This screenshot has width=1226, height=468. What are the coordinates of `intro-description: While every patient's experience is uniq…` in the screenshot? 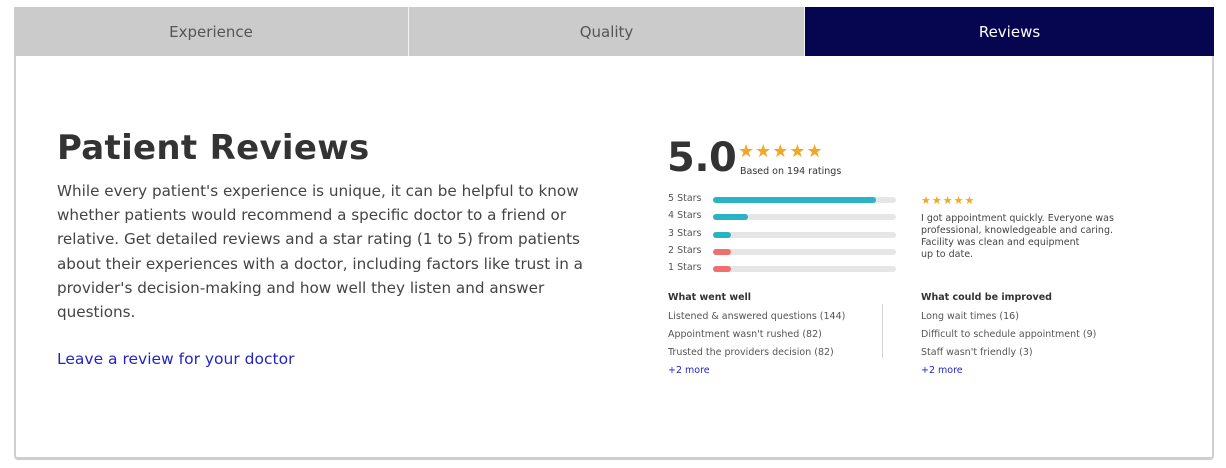 It's located at (320, 252).